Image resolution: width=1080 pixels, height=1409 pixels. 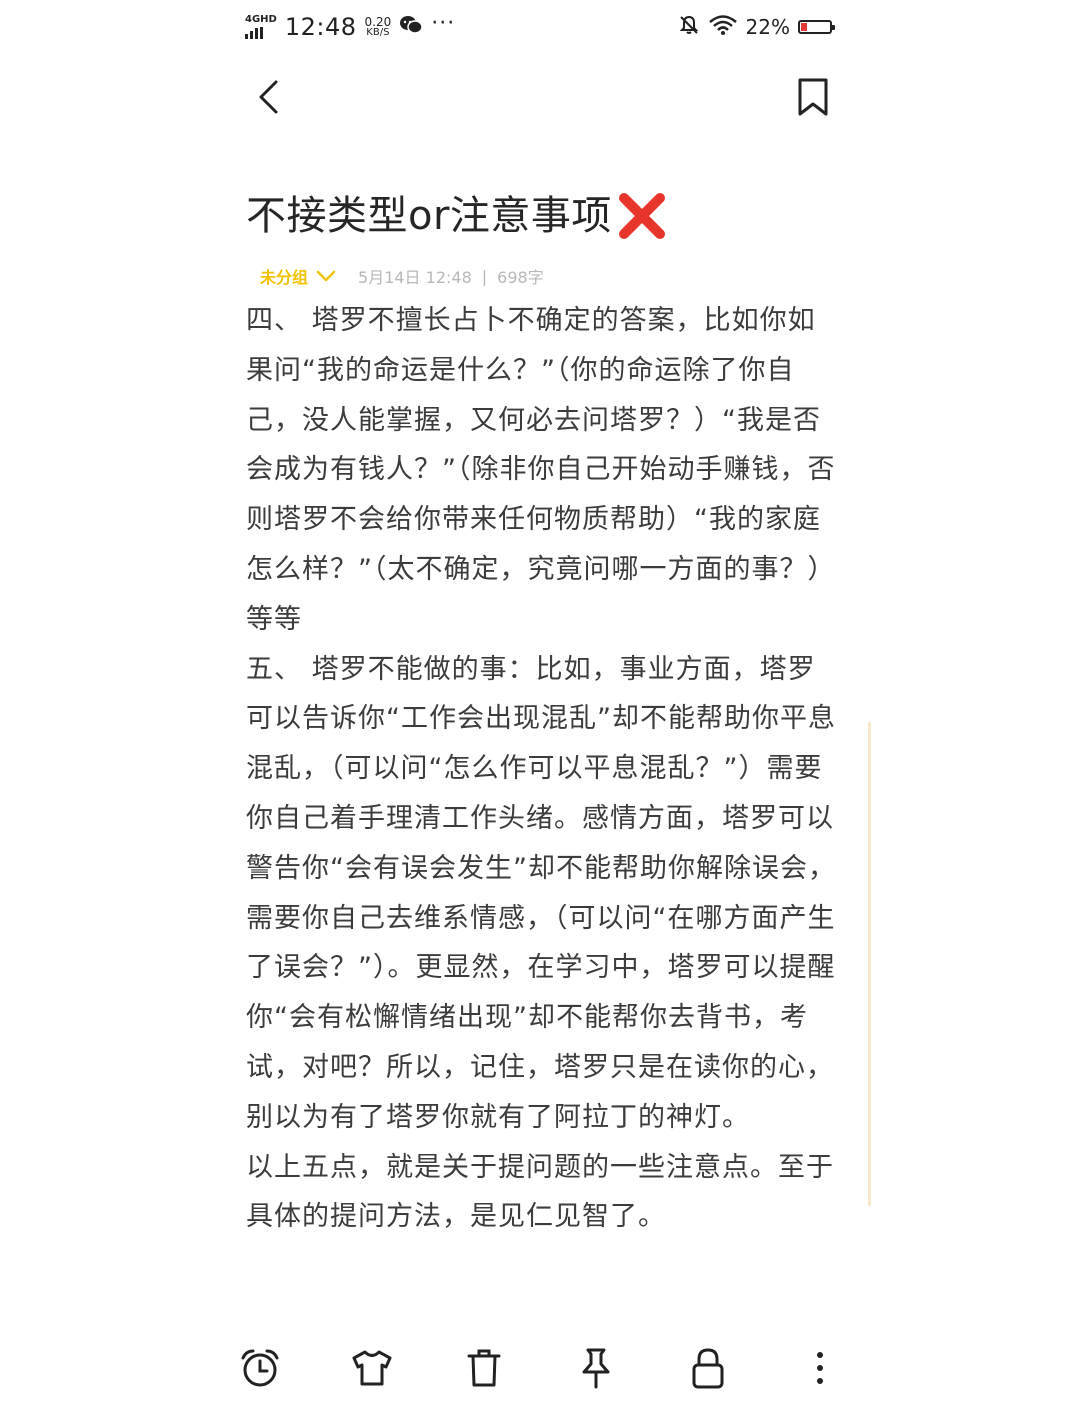 What do you see at coordinates (642, 216) in the screenshot?
I see `cross-mark-icon` at bounding box center [642, 216].